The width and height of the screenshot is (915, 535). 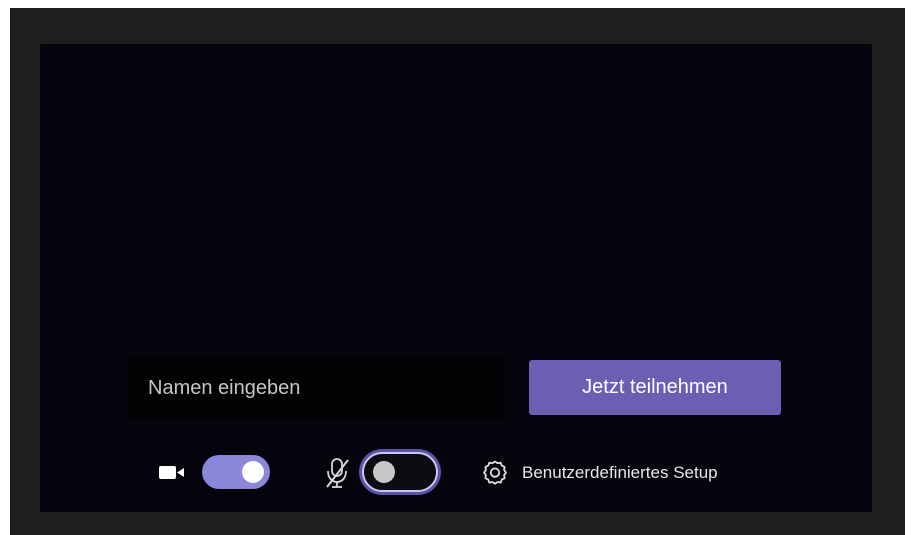 What do you see at coordinates (337, 473) in the screenshot?
I see `mic-off-icon` at bounding box center [337, 473].